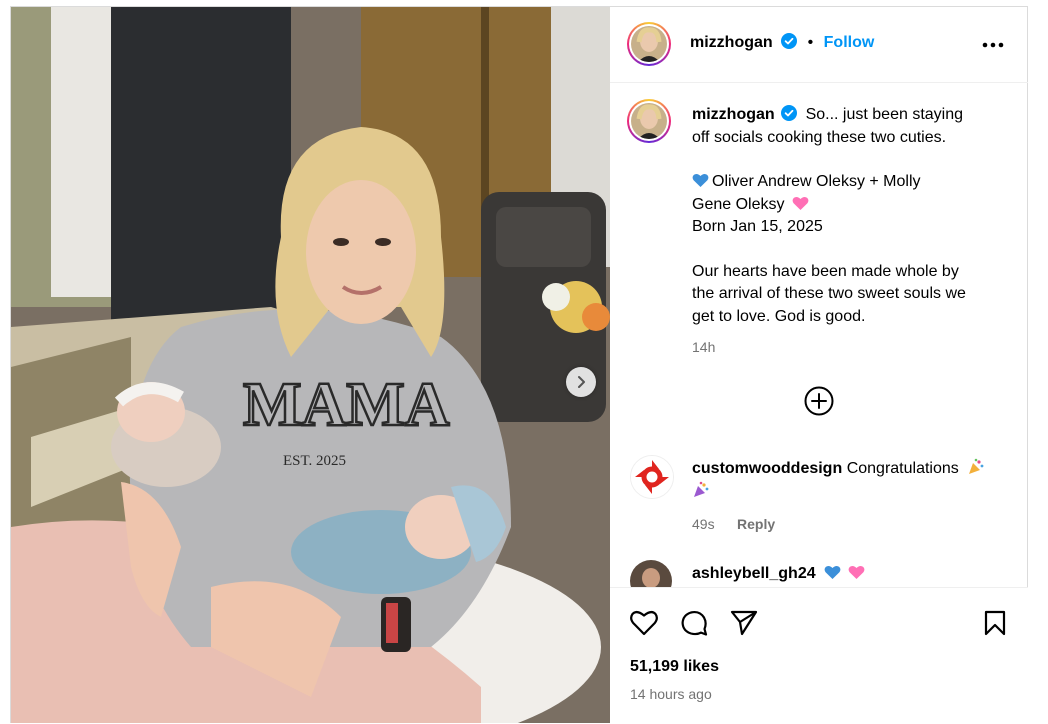 This screenshot has height=724, width=1048. I want to click on chevron-right-icon, so click(581, 382).